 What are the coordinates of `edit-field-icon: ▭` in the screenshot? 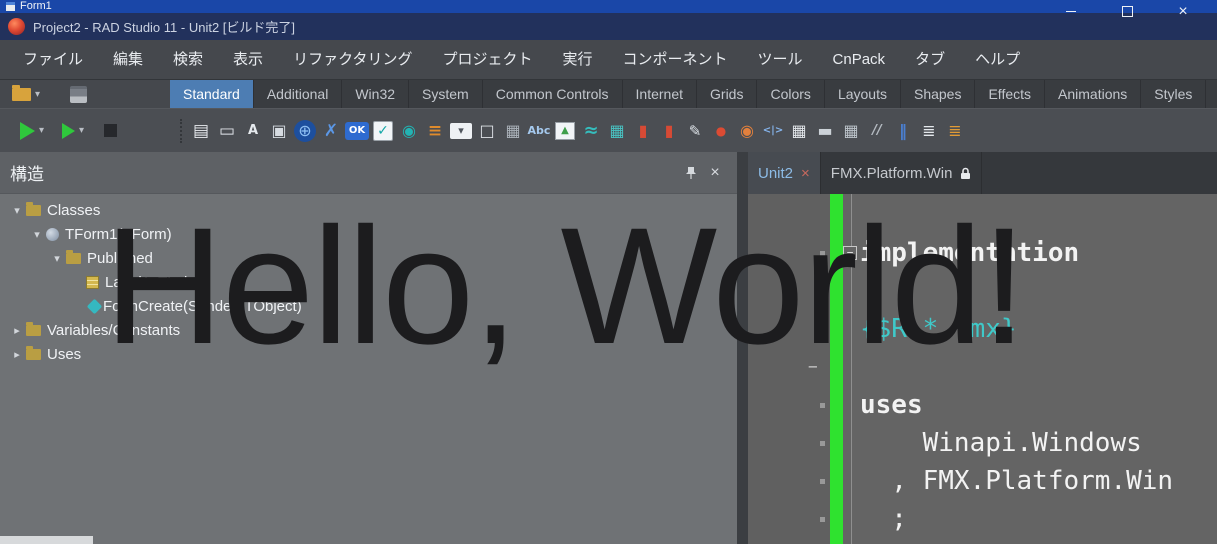 It's located at (227, 131).